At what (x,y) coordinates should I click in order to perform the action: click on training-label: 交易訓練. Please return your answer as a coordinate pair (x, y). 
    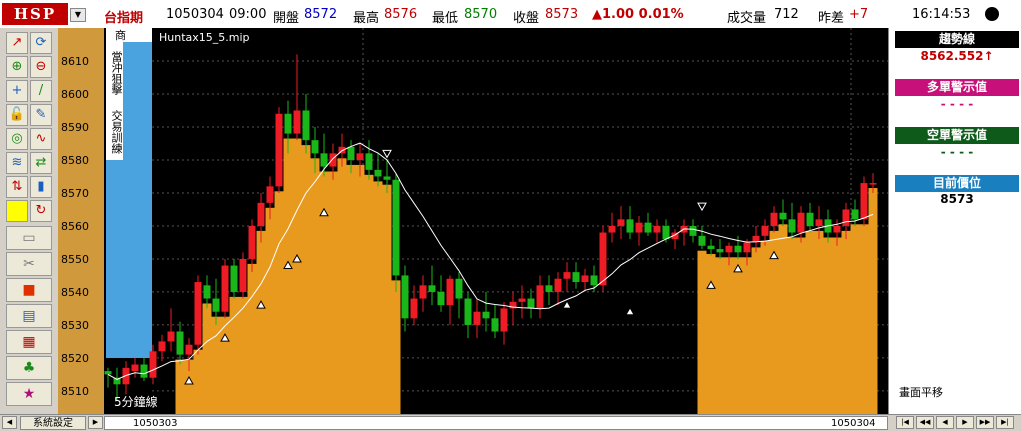
    Looking at the image, I should click on (114, 132).